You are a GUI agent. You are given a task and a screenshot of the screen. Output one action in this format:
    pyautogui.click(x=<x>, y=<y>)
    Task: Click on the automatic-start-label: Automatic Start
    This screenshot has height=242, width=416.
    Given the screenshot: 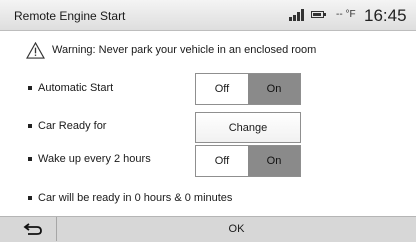 What is the action you would take?
    pyautogui.click(x=70, y=88)
    